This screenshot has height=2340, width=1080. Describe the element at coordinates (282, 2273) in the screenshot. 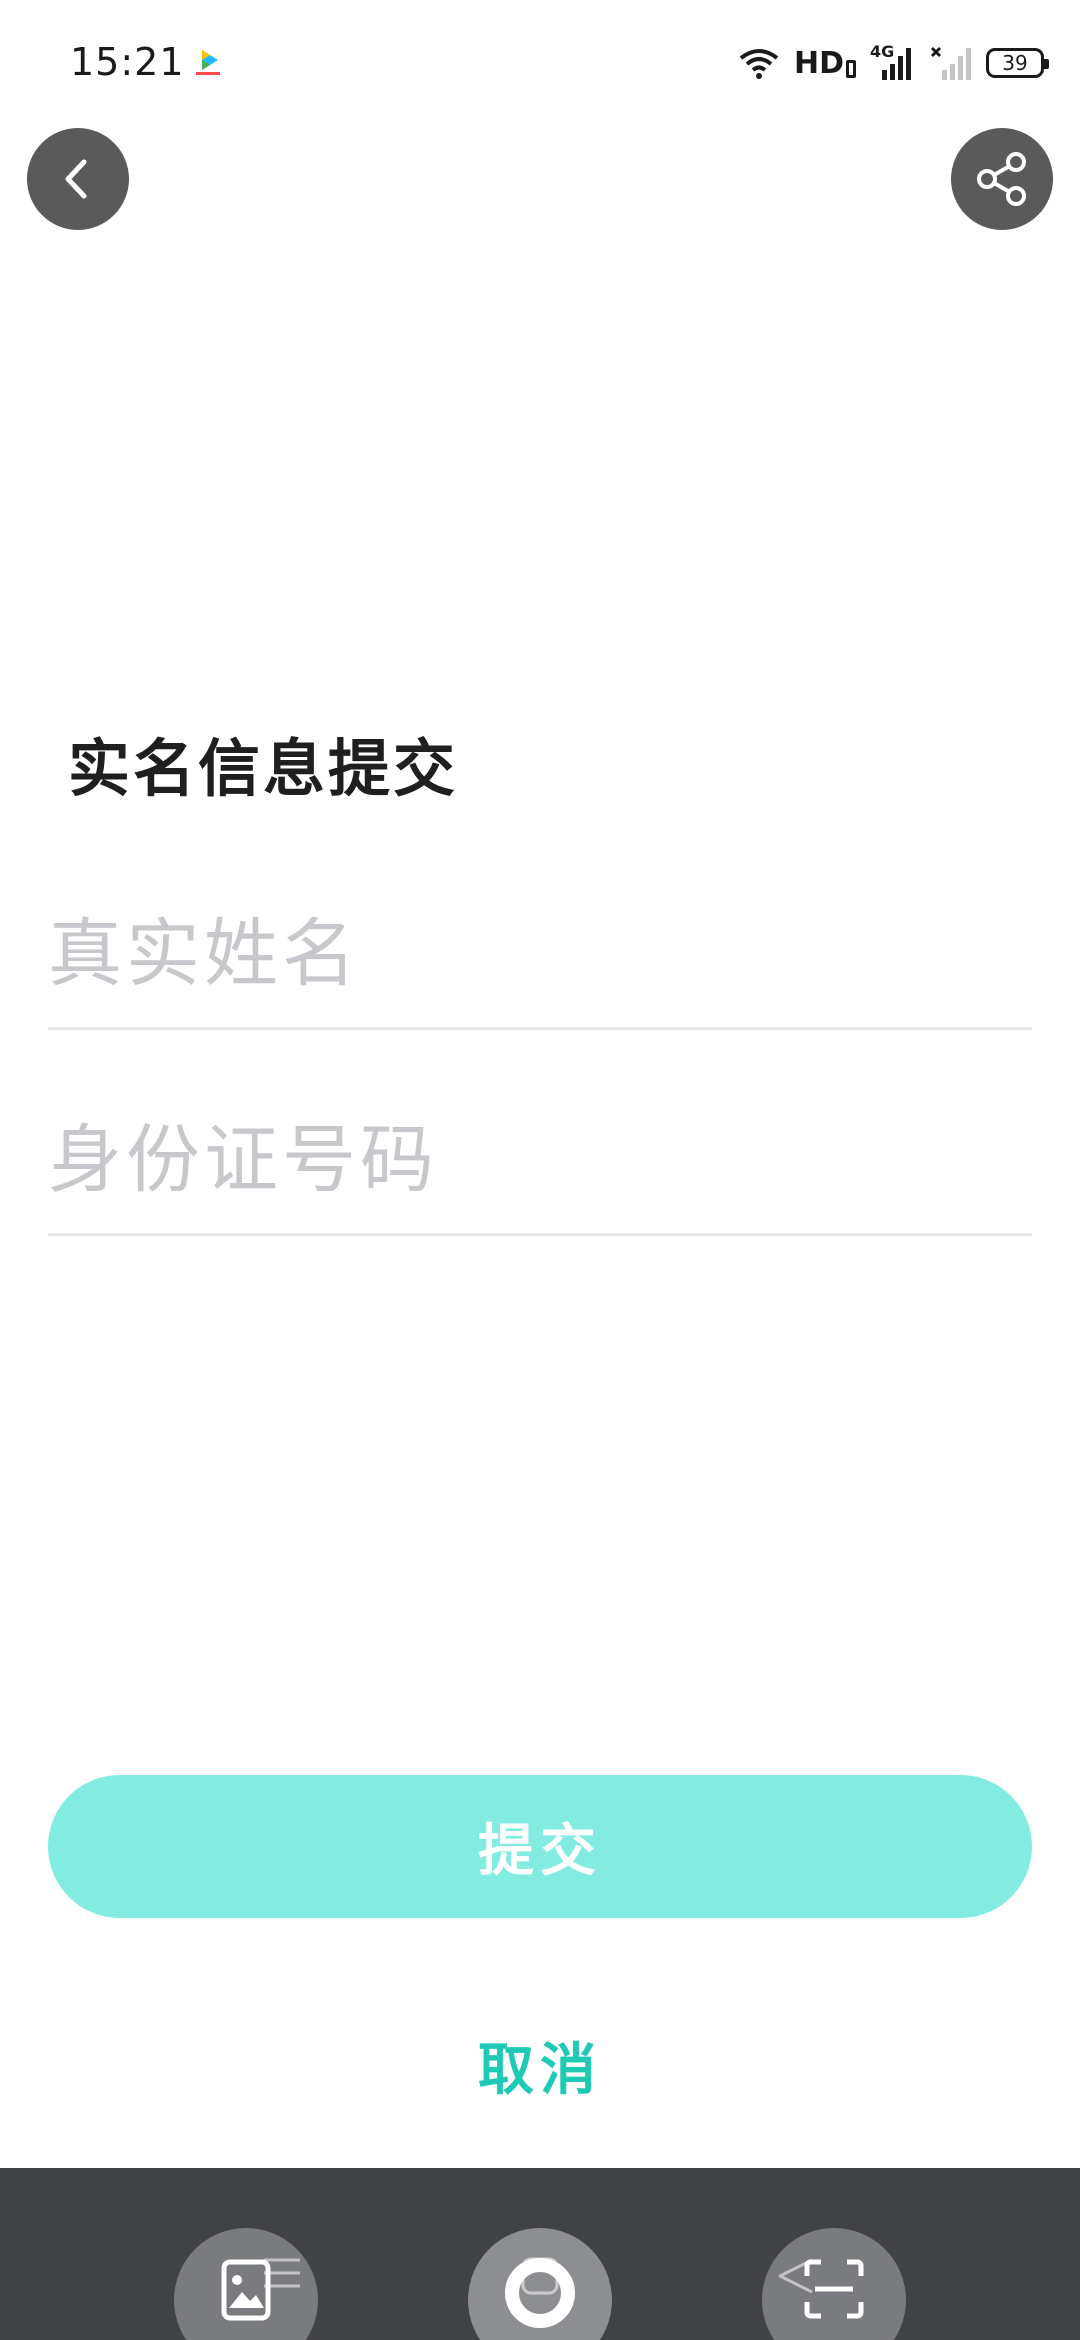

I see `menu-icon` at that location.